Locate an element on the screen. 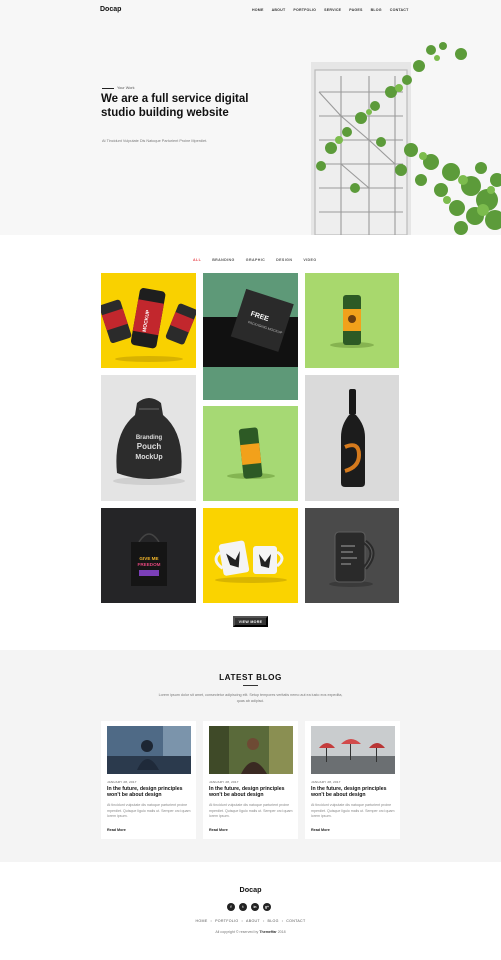  filter-graphic: GRAPHIC is located at coordinates (255, 260).